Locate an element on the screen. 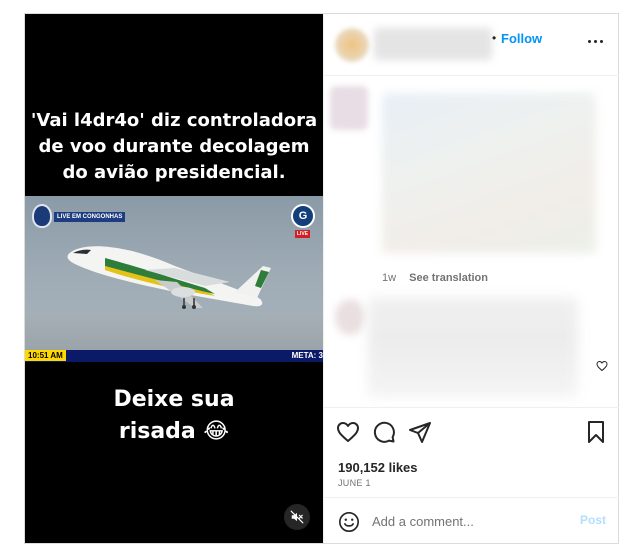 The width and height of the screenshot is (640, 560). headline-line: de voo durante decolagem is located at coordinates (174, 146).